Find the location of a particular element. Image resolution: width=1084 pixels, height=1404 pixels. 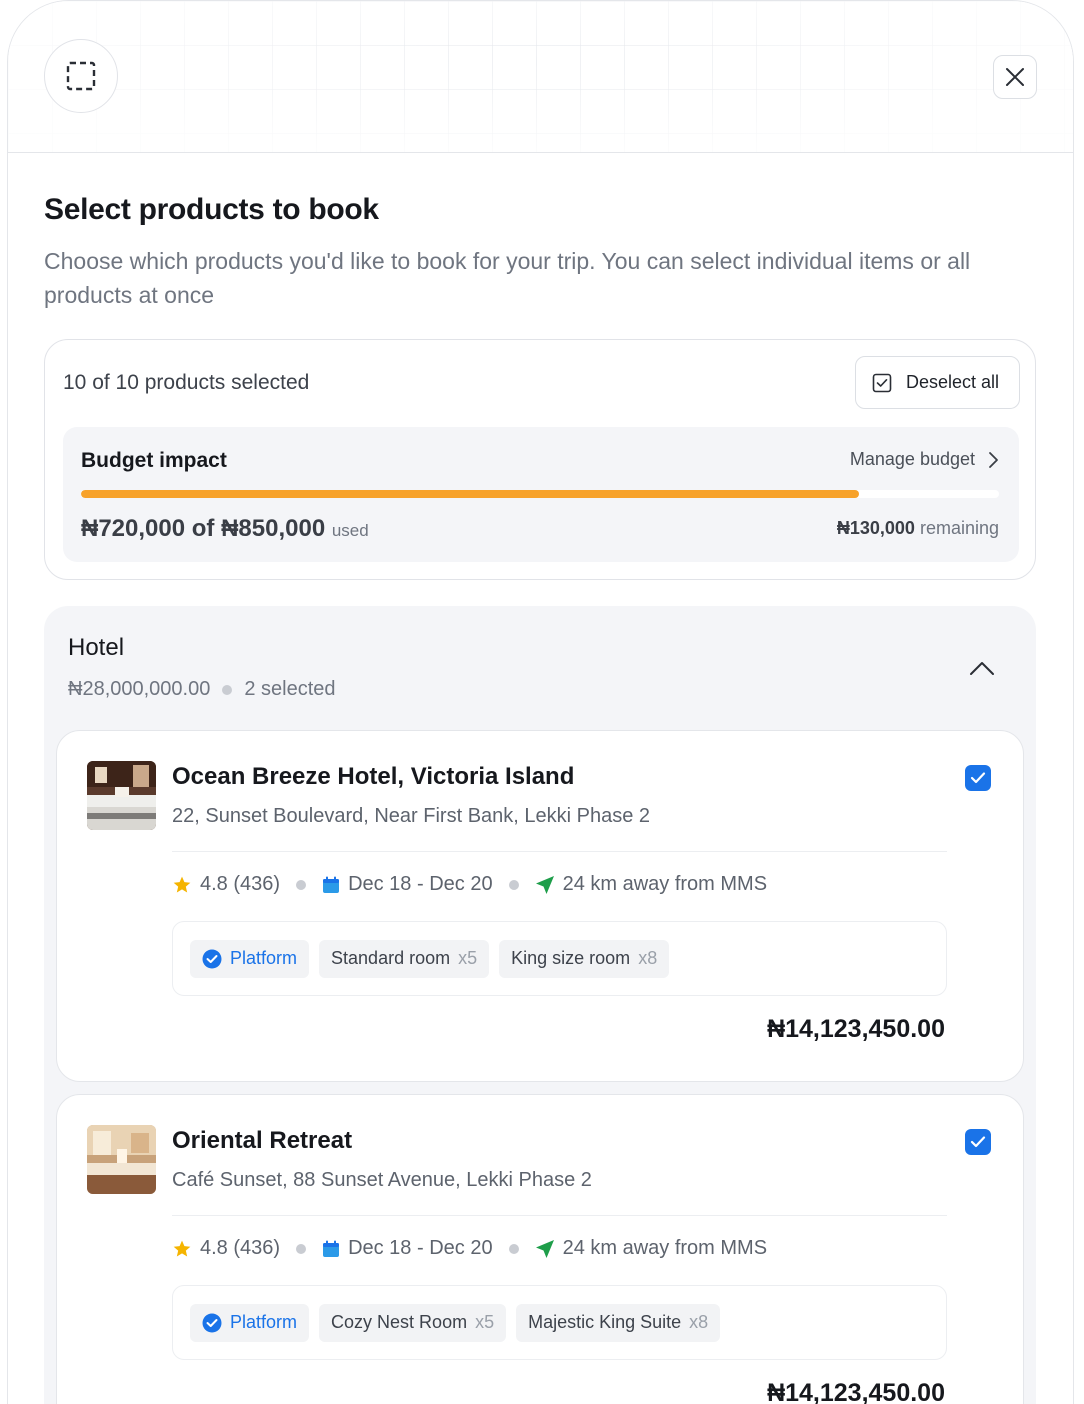

budget-used-suffix: used is located at coordinates (350, 530).